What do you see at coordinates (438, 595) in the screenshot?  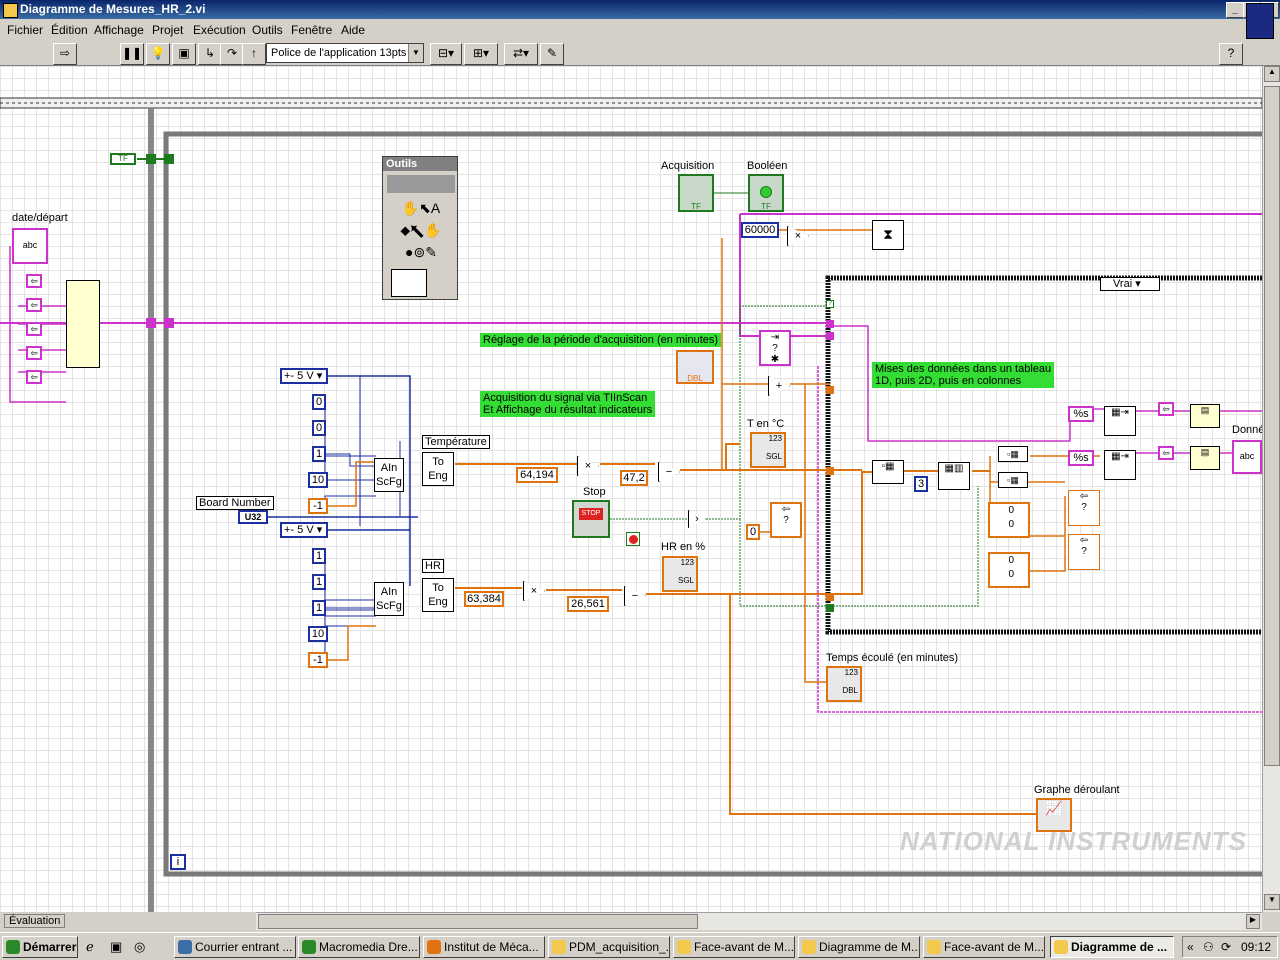 I see `to-eng-node-2: To Eng` at bounding box center [438, 595].